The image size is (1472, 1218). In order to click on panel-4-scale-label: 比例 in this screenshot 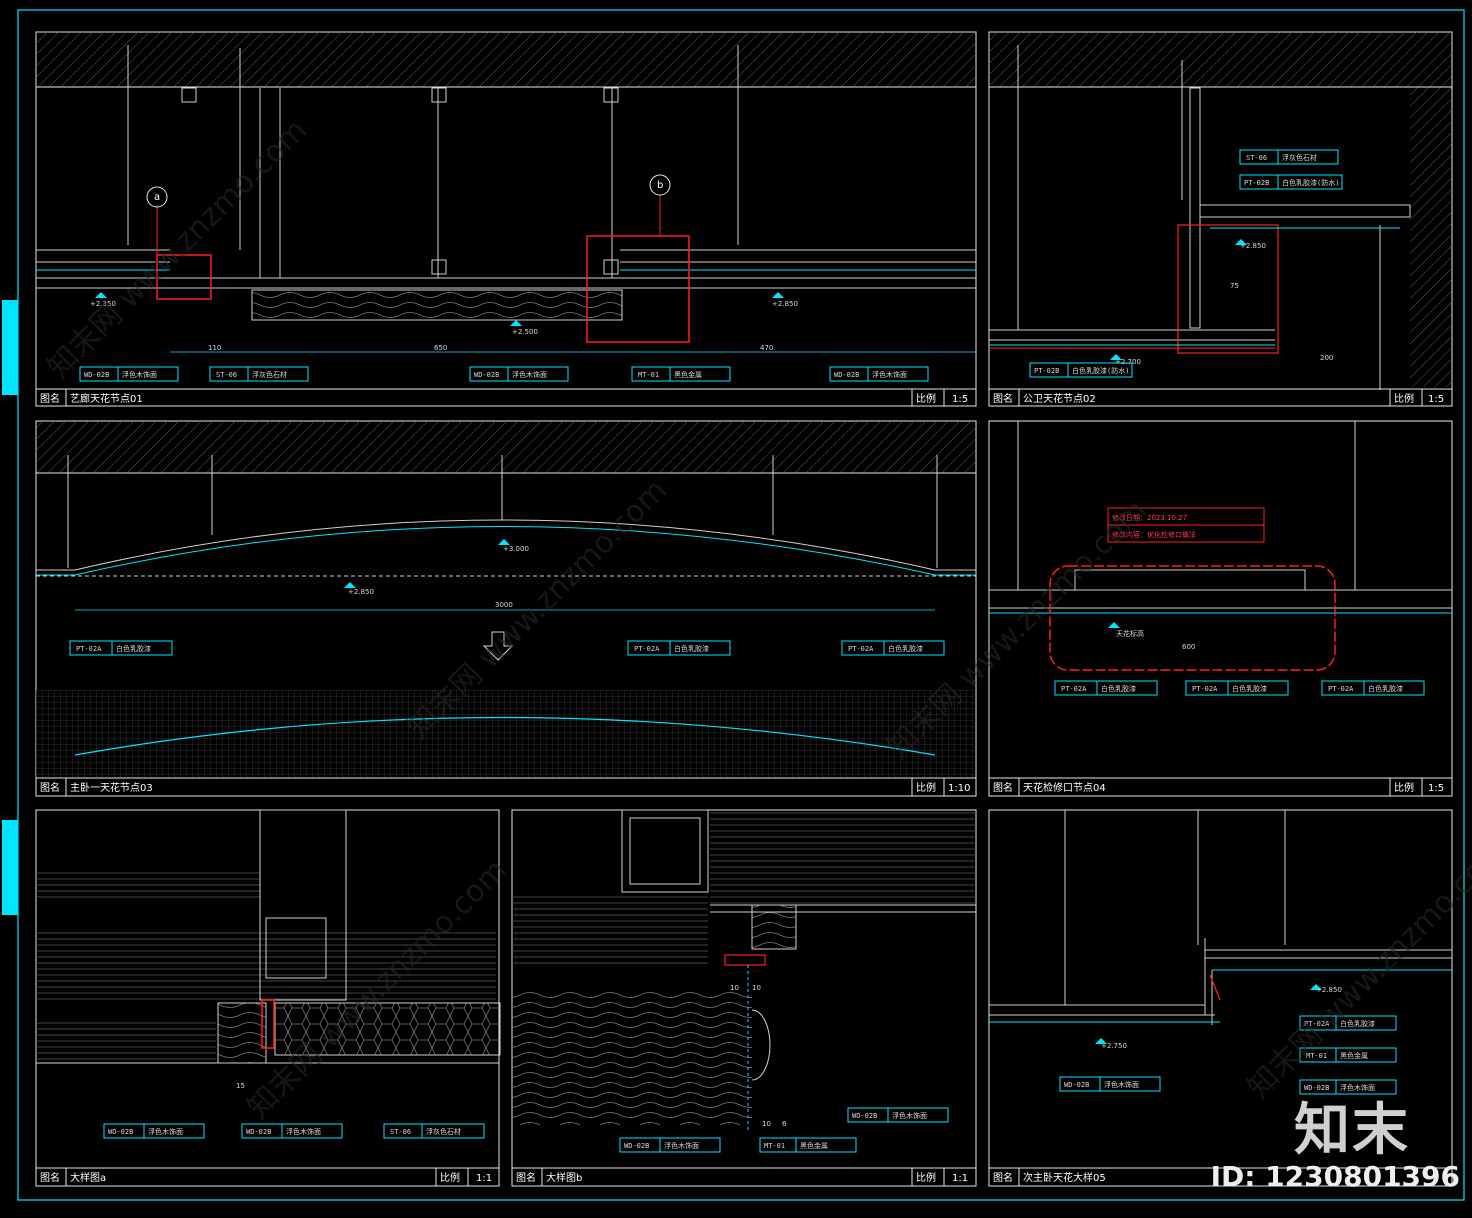, I will do `click(1404, 787)`.